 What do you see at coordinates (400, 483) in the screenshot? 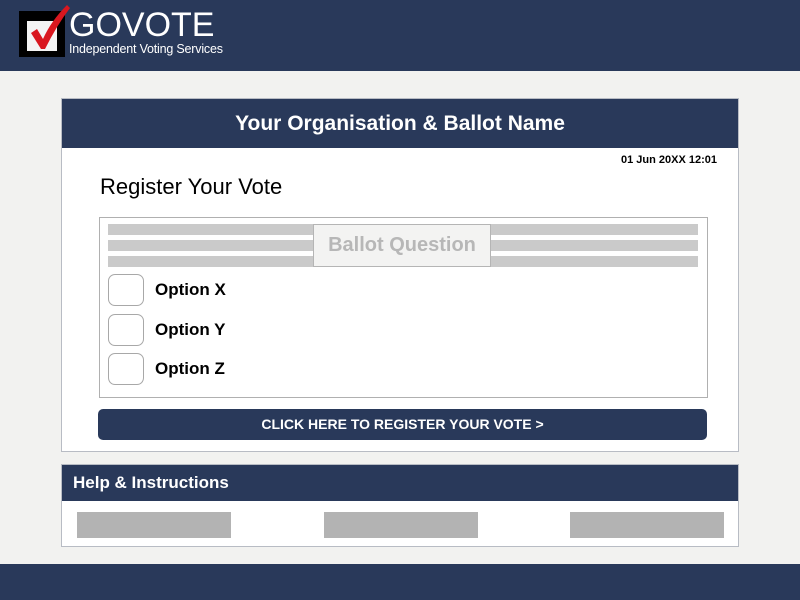
I see `help-title: Help & Instructions` at bounding box center [400, 483].